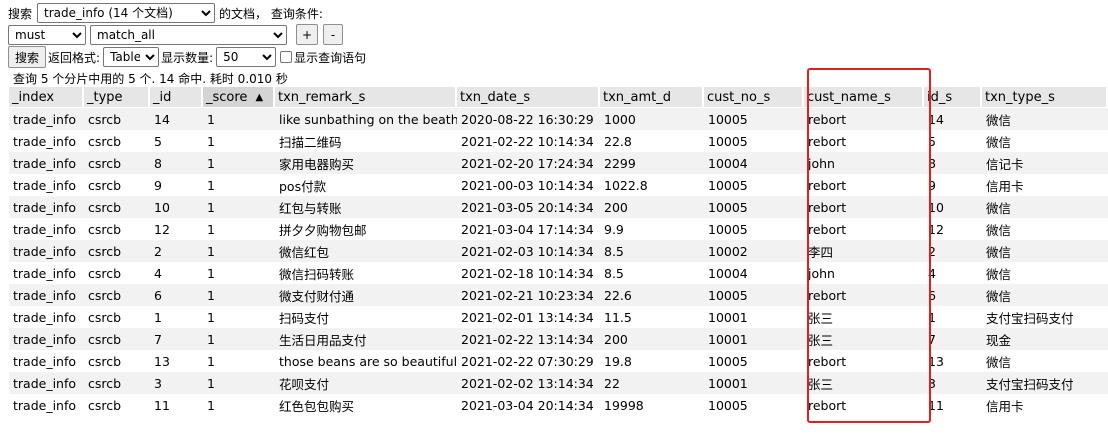 The image size is (1108, 434). I want to click on cell-id-s: 12, so click(936, 229).